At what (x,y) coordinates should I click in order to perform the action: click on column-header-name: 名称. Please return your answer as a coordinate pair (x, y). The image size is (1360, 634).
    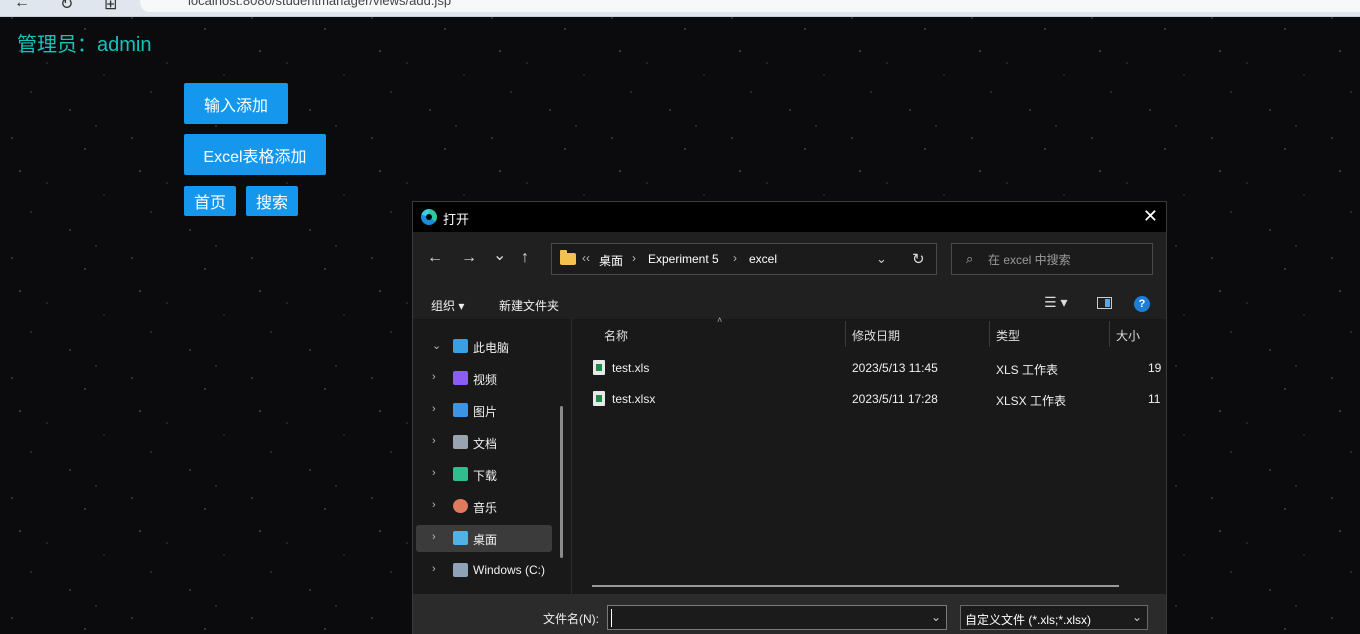
    Looking at the image, I should click on (616, 335).